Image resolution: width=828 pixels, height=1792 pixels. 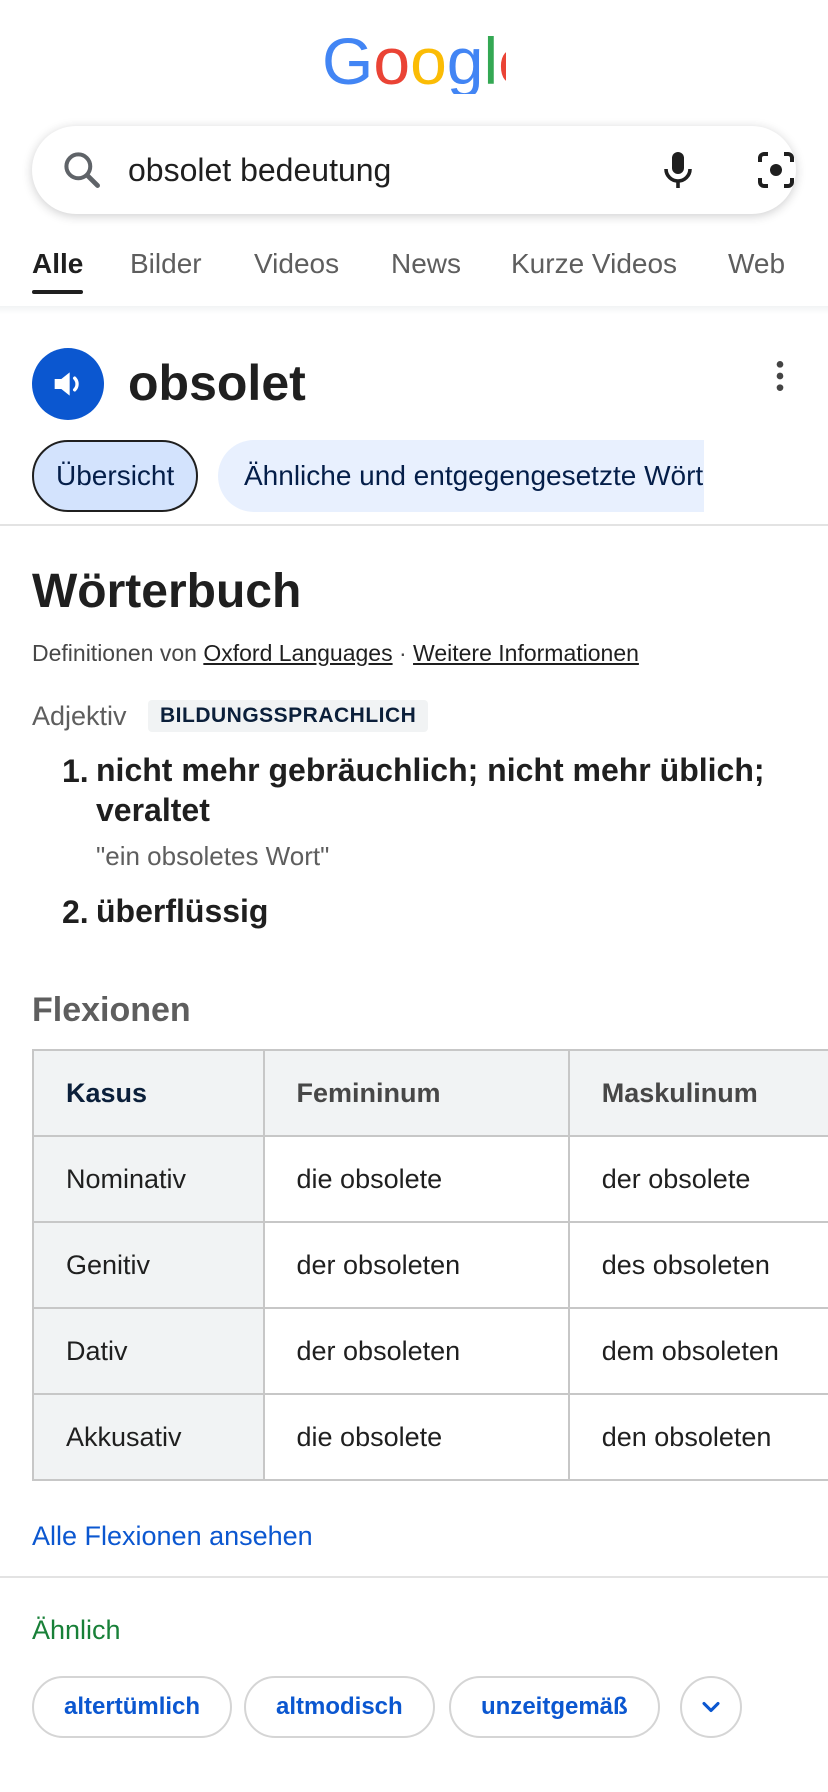 I want to click on synonym-chip: unzeitgemäß, so click(x=554, y=1707).